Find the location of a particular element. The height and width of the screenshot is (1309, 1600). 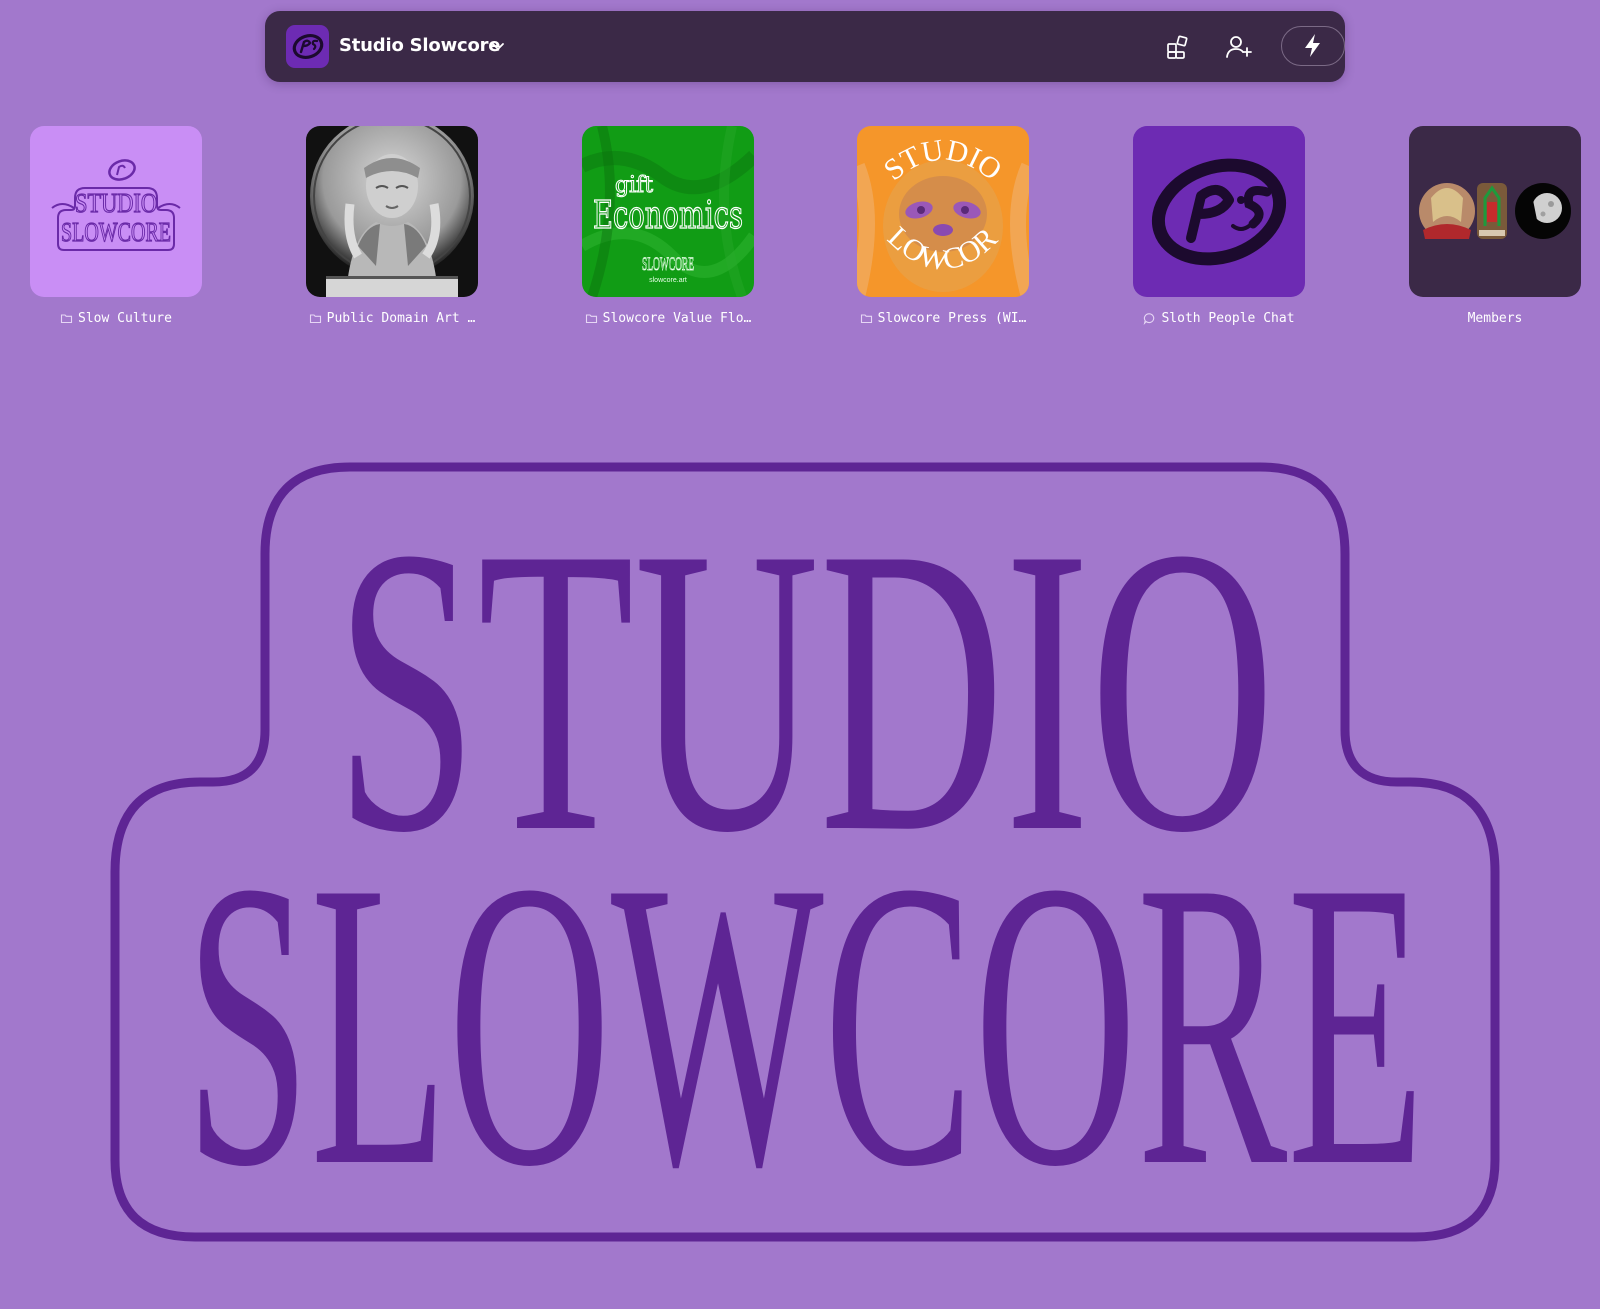

tile-thumbnail-member-avatars is located at coordinates (1495, 211).